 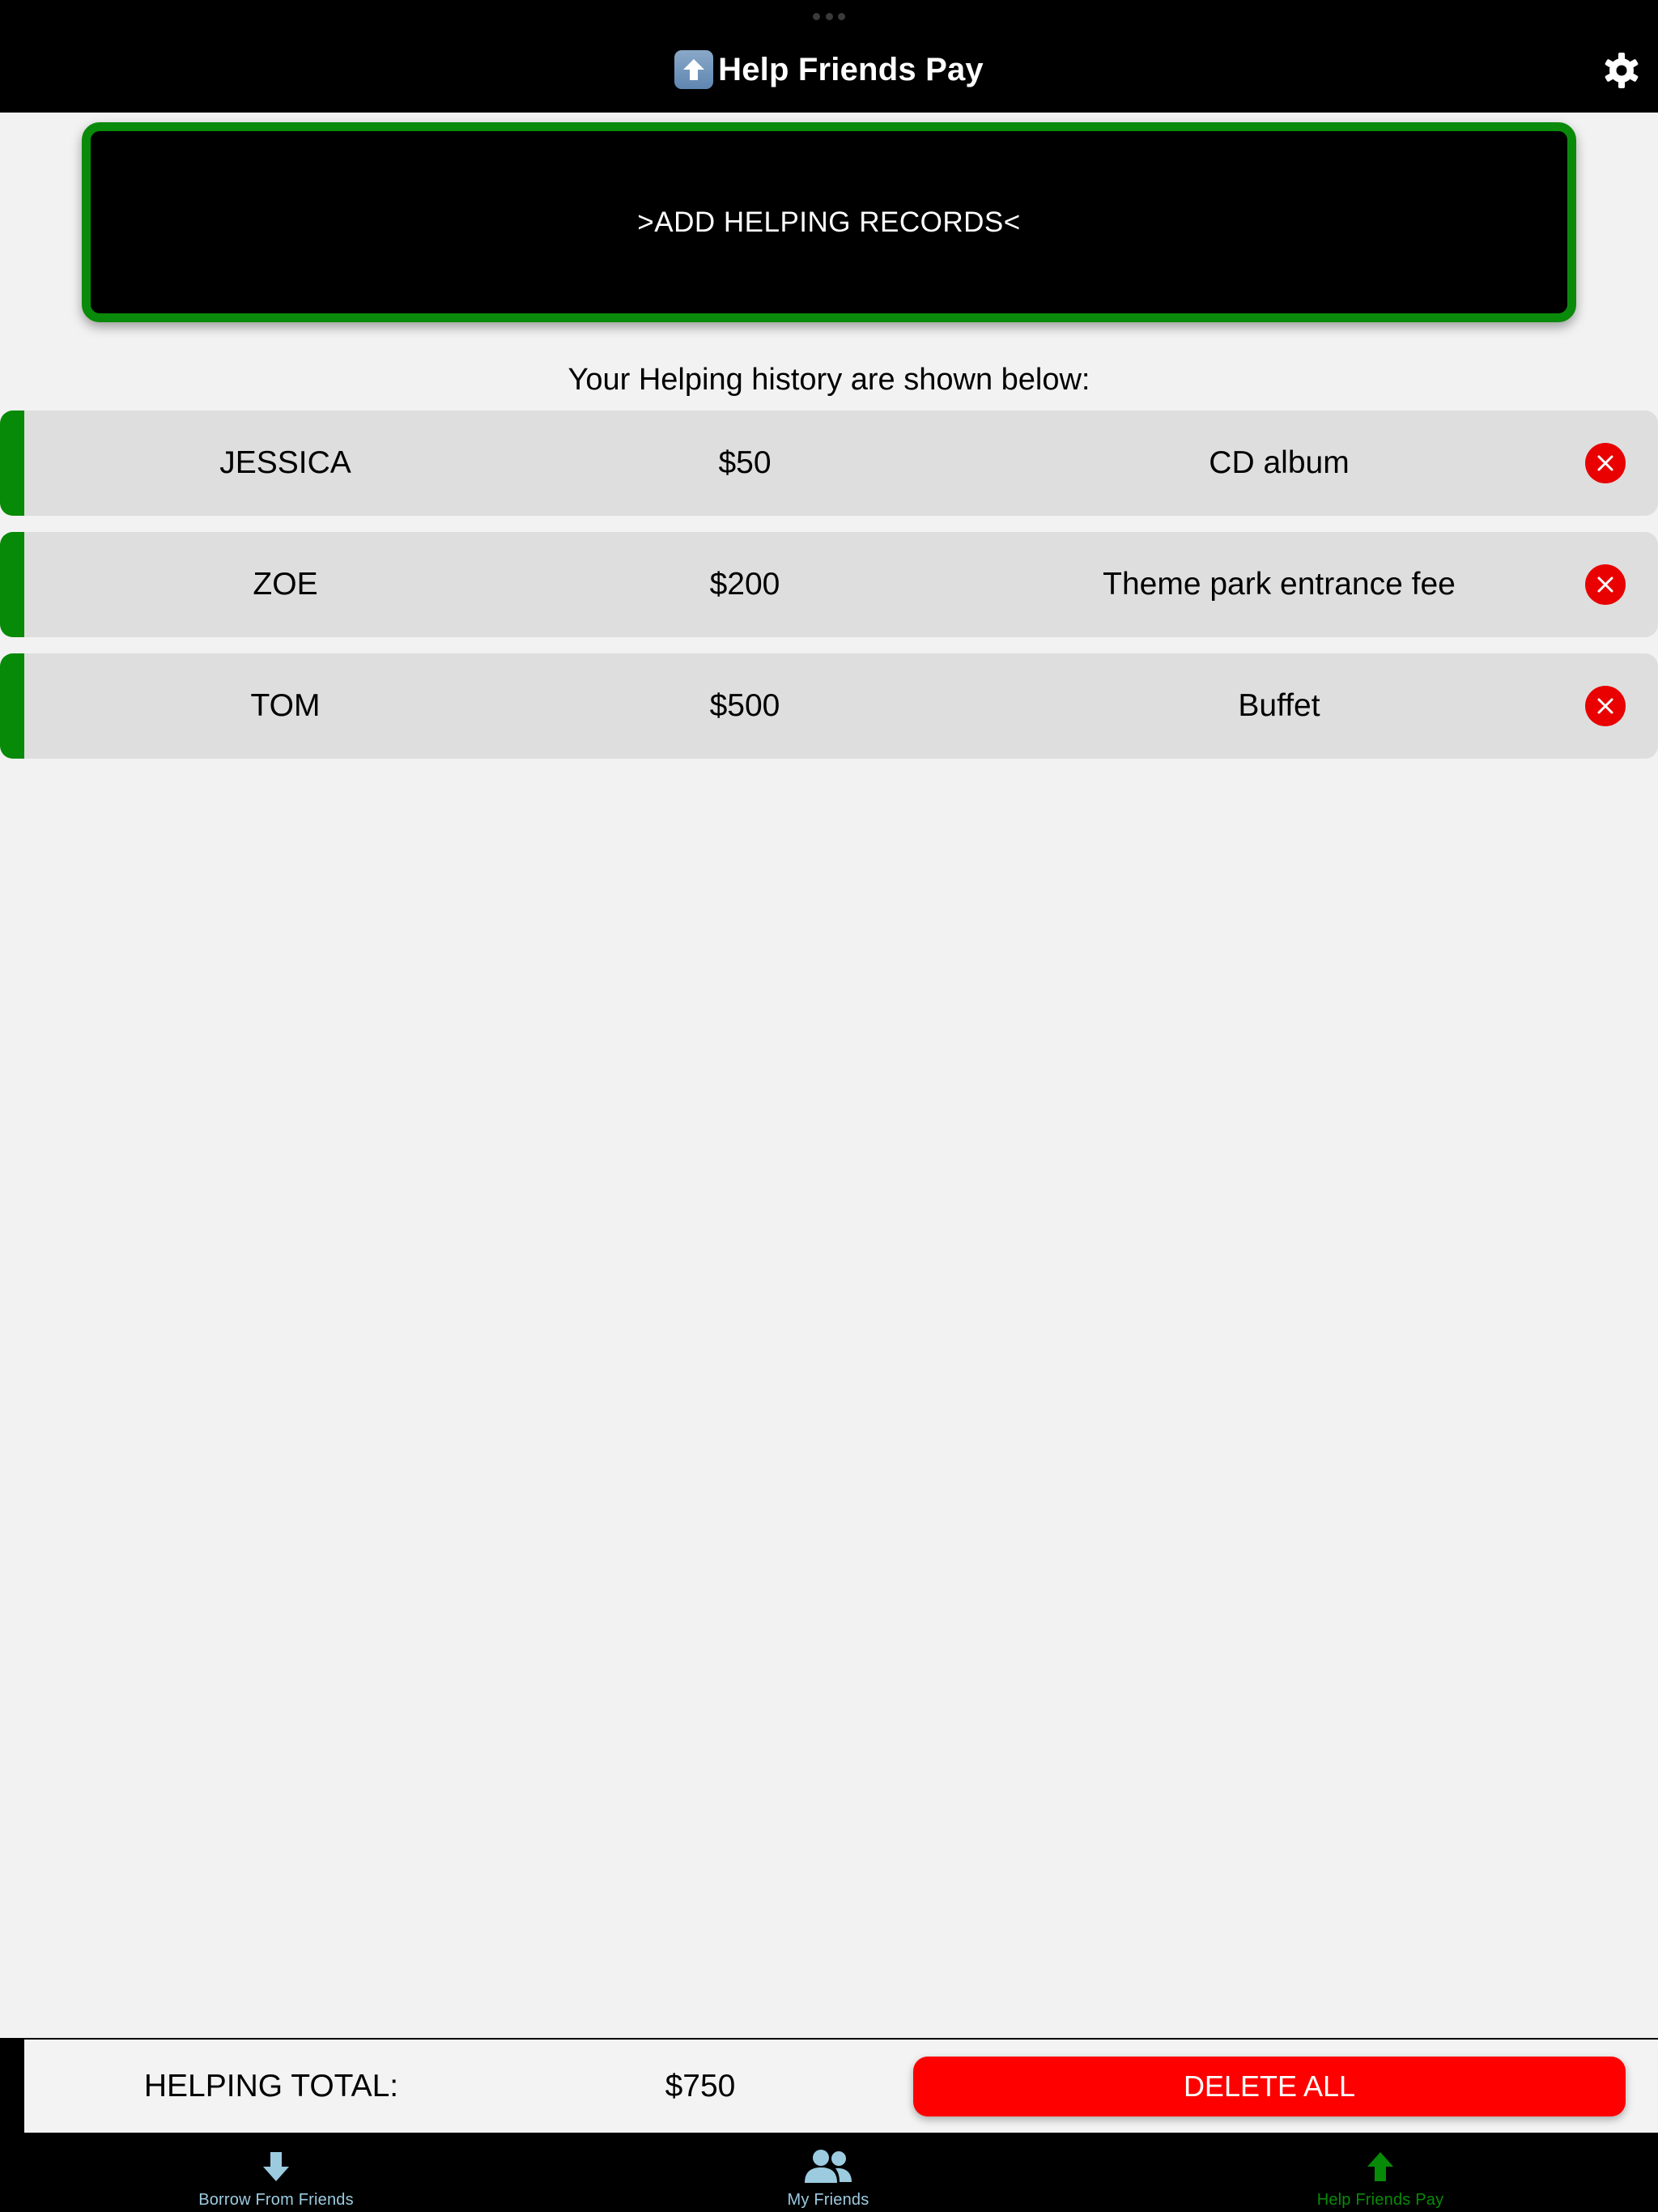 I want to click on tab-my-friends: My Friends, so click(x=828, y=2172).